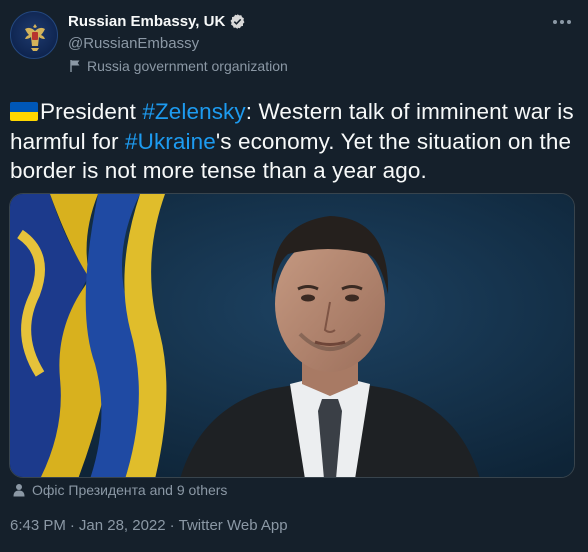 Image resolution: width=588 pixels, height=552 pixels. I want to click on tweet-metadata: 6:43 PM · Jan 28, 2022 · Twitter Web App, so click(149, 525).